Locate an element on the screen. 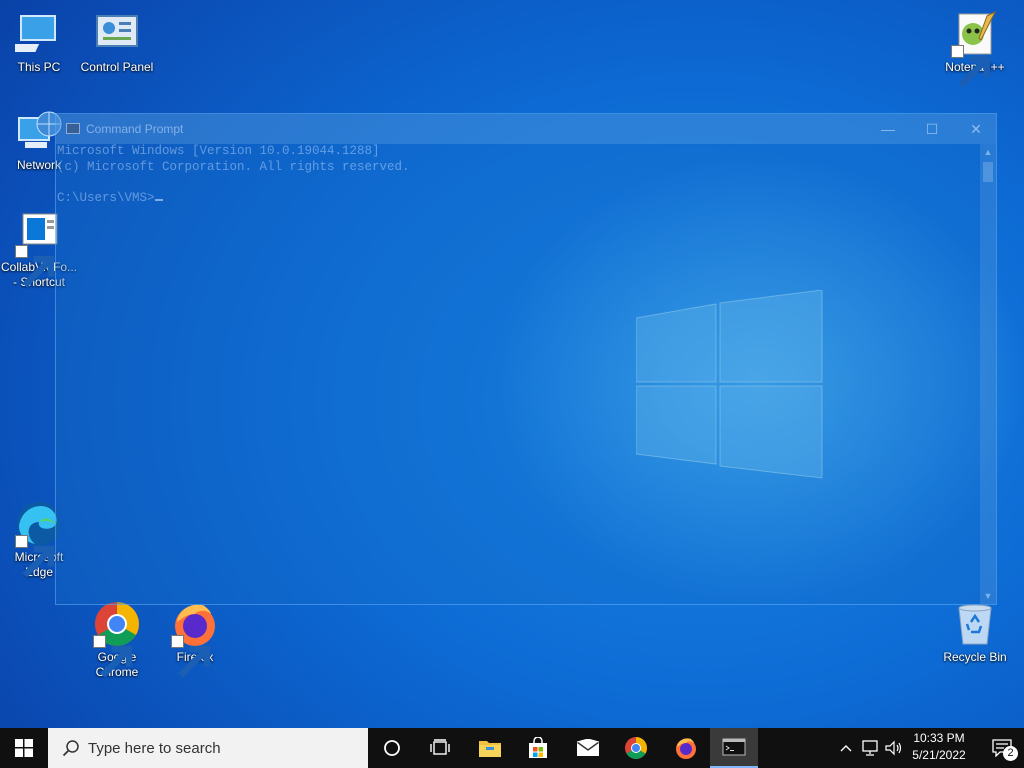 The height and width of the screenshot is (768, 1024). taskbar-mail is located at coordinates (588, 748).